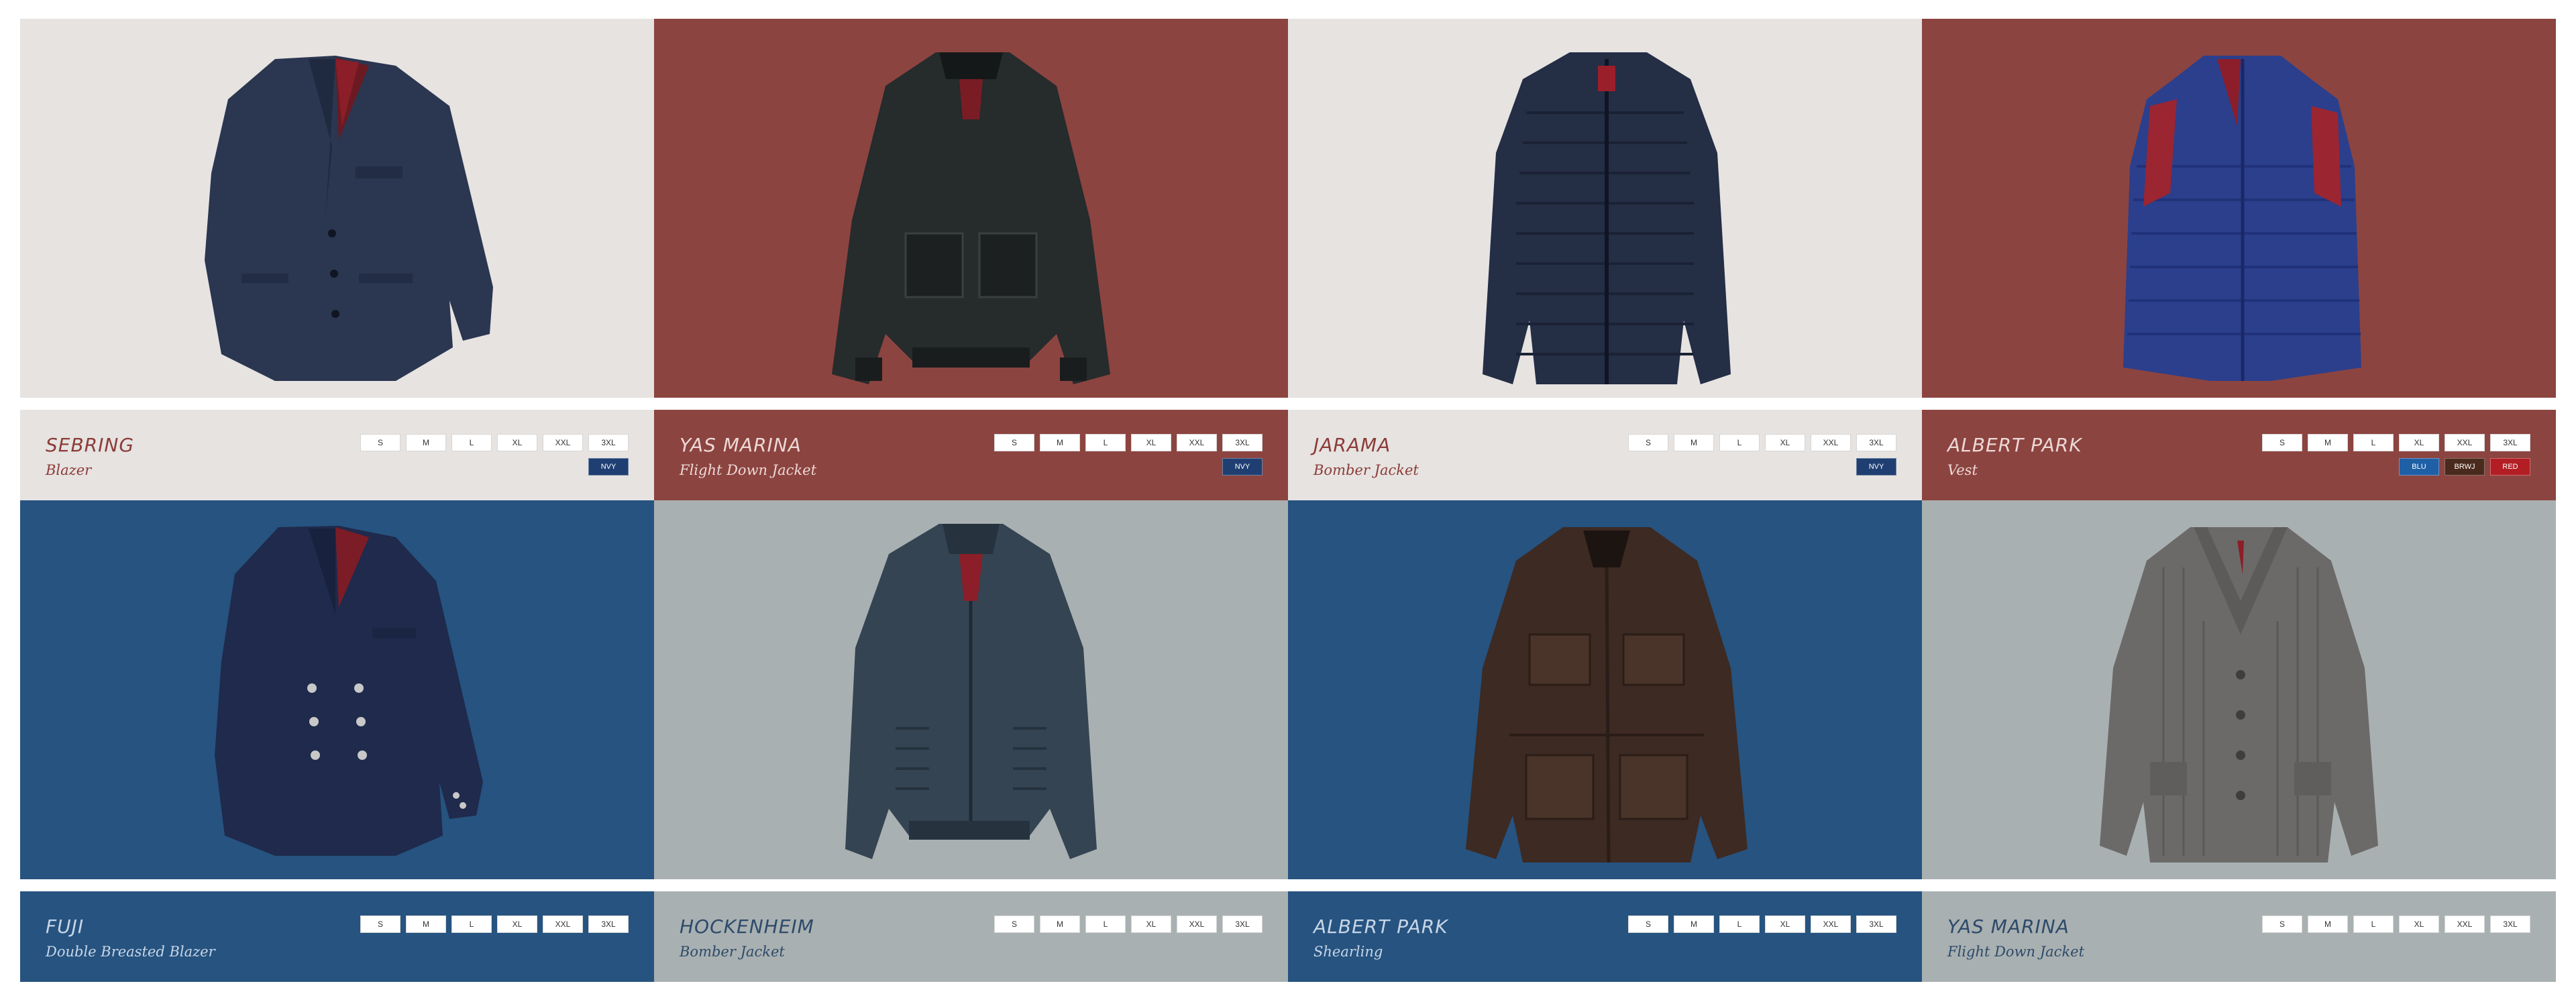 The height and width of the screenshot is (1002, 2576). What do you see at coordinates (1352, 445) in the screenshot?
I see `product-name: JARAMA` at bounding box center [1352, 445].